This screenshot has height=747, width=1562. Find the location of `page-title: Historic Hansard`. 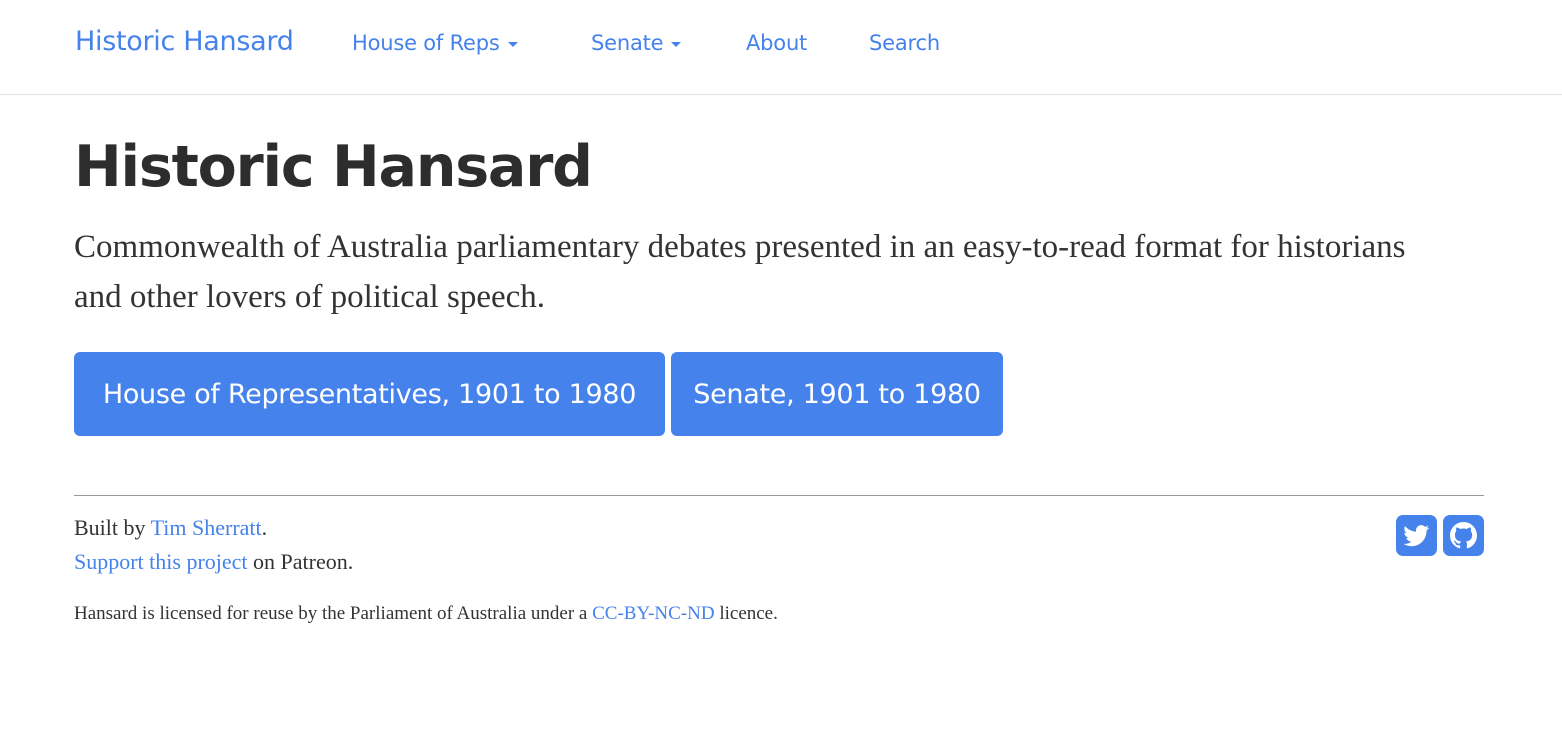

page-title: Historic Hansard is located at coordinates (333, 167).